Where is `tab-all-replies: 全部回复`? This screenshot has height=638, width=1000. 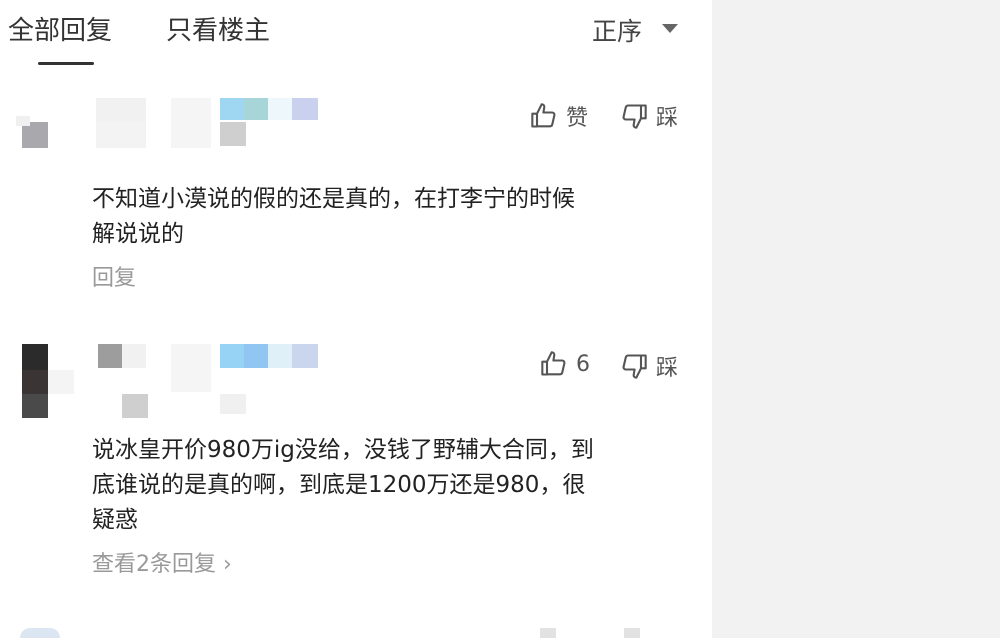
tab-all-replies: 全部回复 is located at coordinates (60, 28).